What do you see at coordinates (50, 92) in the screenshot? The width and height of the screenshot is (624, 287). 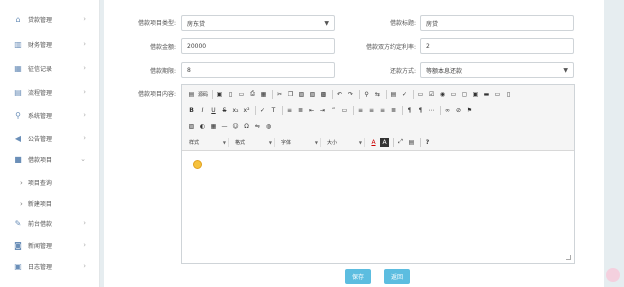 I see `sidebar-item-process: ▤ 流程管理 ›` at bounding box center [50, 92].